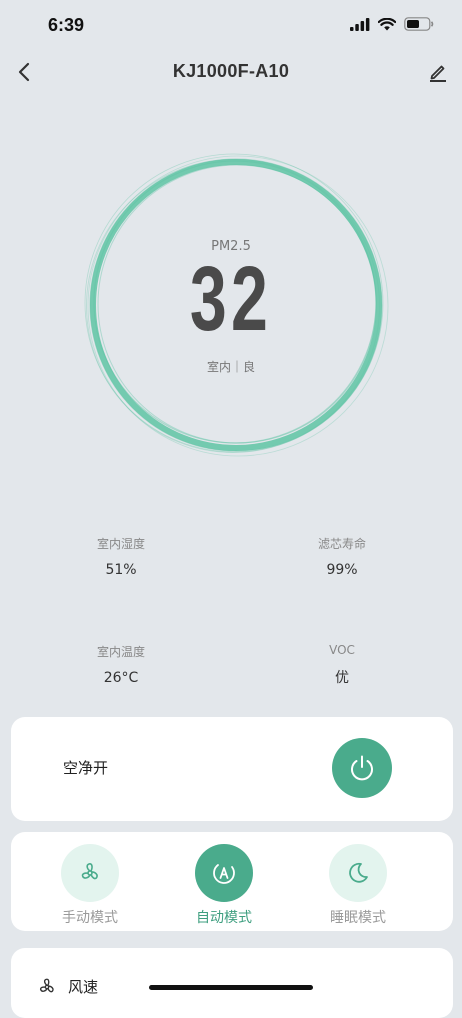 Image resolution: width=462 pixels, height=1018 pixels. I want to click on wifi-icon, so click(387, 25).